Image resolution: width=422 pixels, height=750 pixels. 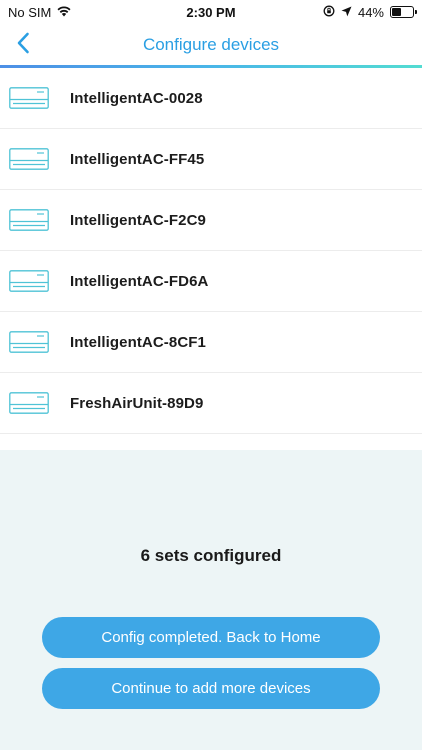 I want to click on carrier-label: No SIM, so click(x=30, y=12).